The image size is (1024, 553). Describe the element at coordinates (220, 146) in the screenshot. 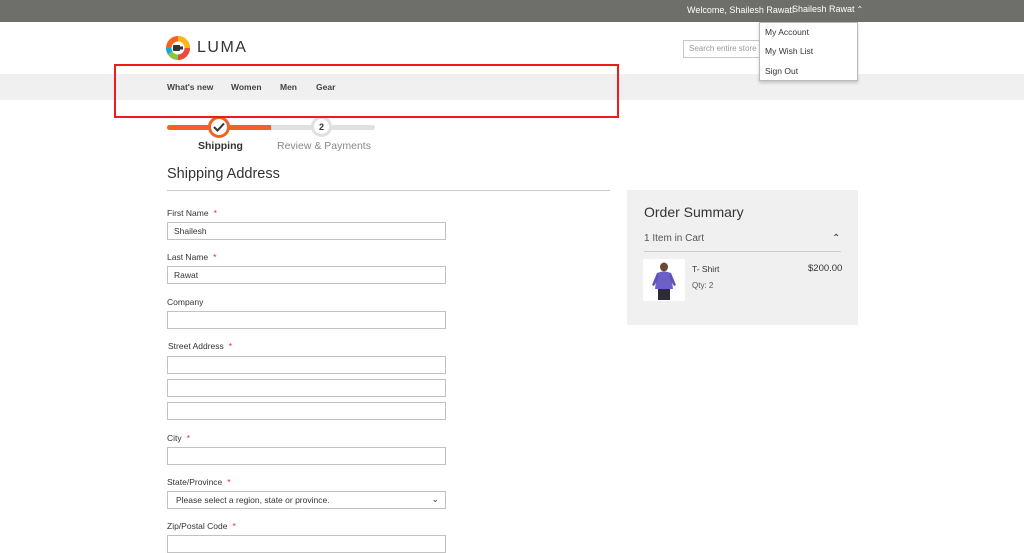

I see `step-label-shipping: Shipping` at that location.